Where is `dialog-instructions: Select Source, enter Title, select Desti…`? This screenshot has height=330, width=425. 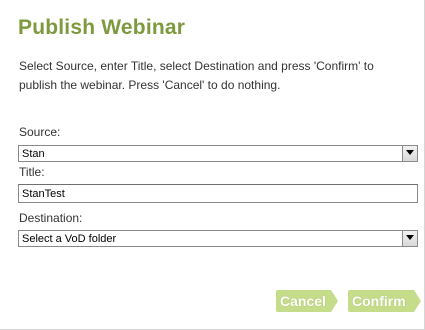 dialog-instructions: Select Source, enter Title, select Desti… is located at coordinates (196, 75).